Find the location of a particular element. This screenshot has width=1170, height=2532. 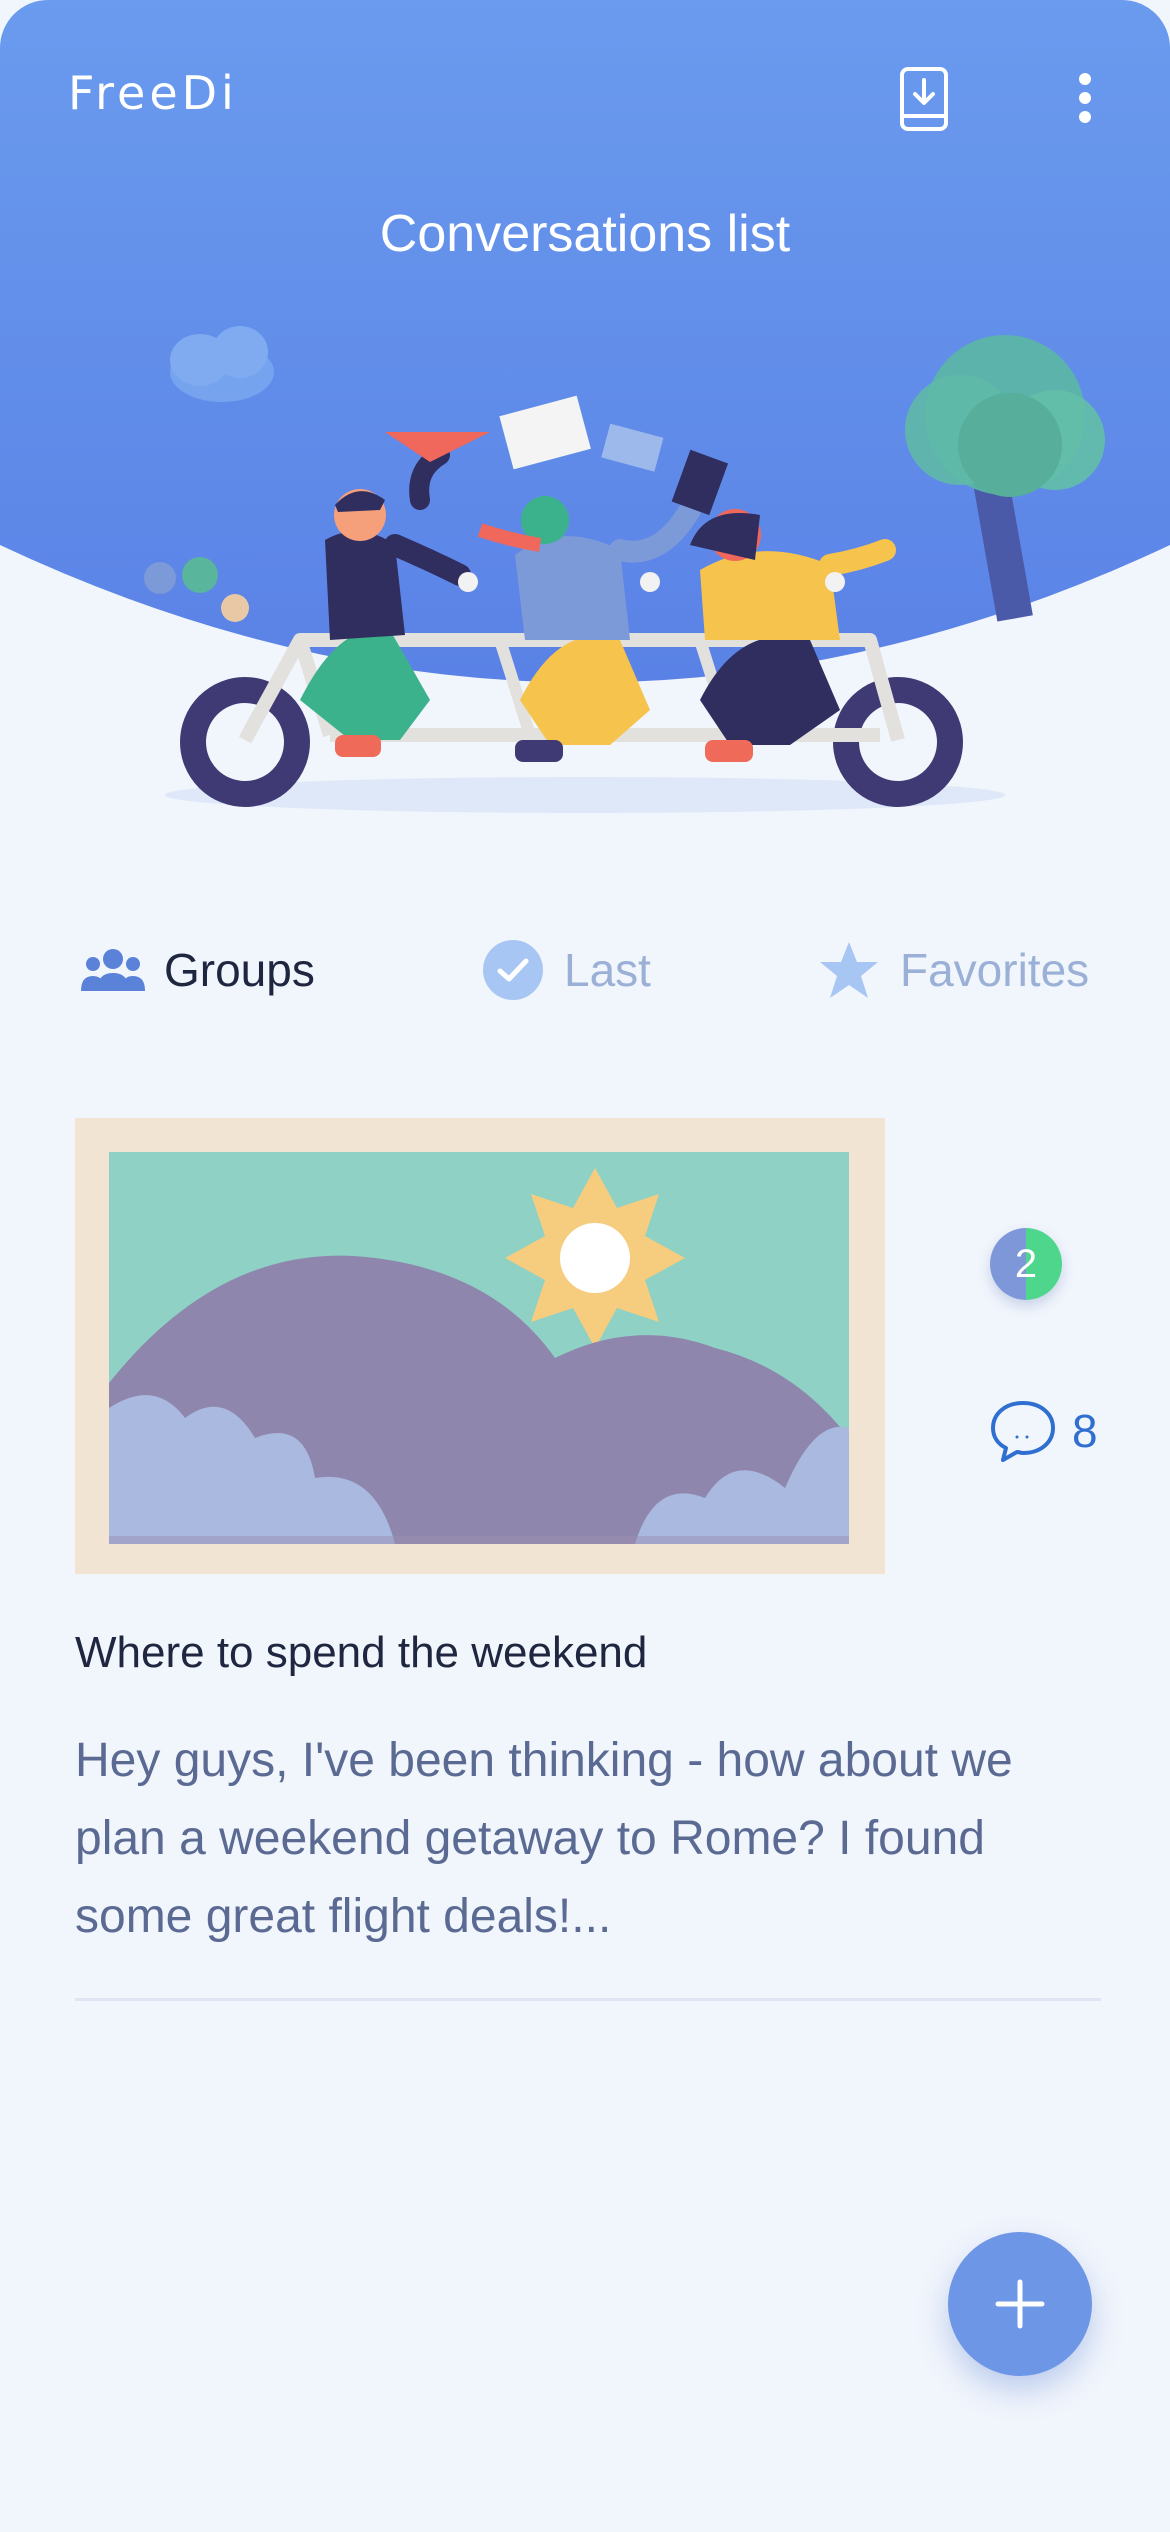

tab-groups-label: Groups is located at coordinates (239, 970).